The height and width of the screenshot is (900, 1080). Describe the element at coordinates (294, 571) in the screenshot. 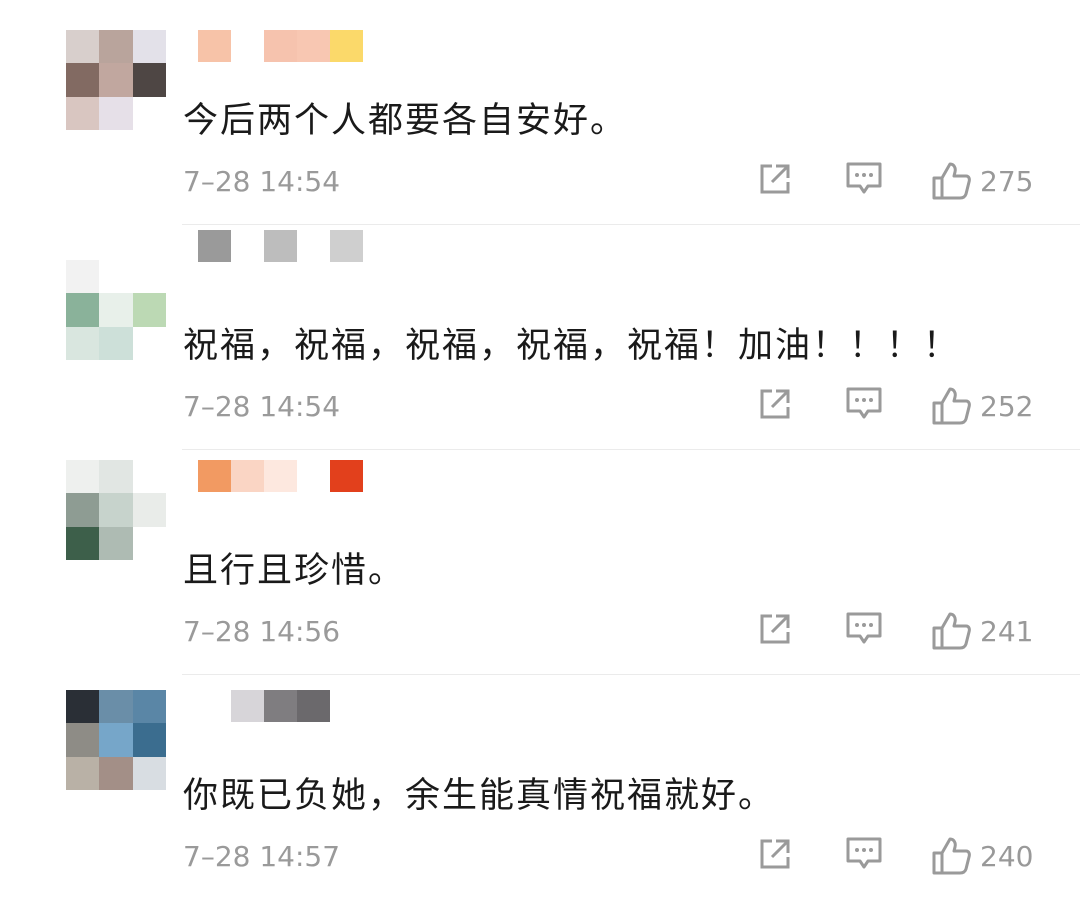

I see `comment-text: 且行且珍惜。` at that location.